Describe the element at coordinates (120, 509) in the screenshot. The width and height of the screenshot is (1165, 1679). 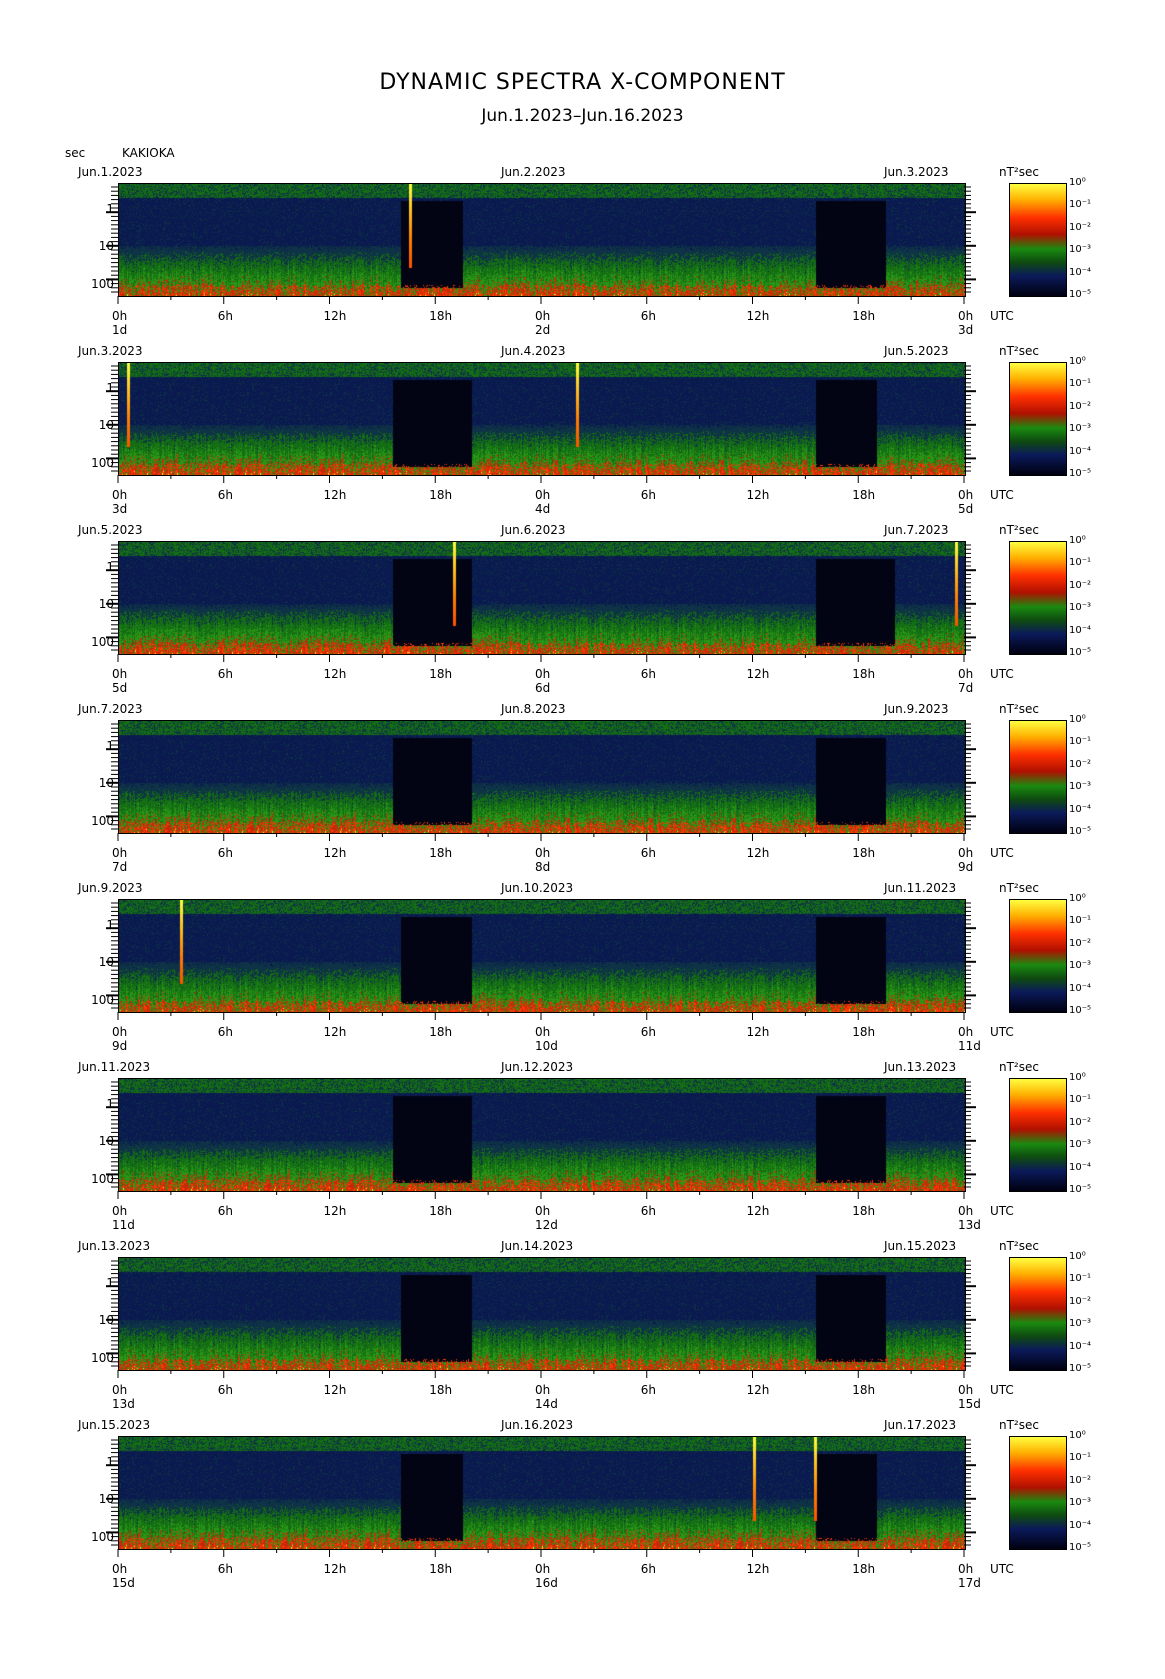
I see `day-label: 3d` at that location.